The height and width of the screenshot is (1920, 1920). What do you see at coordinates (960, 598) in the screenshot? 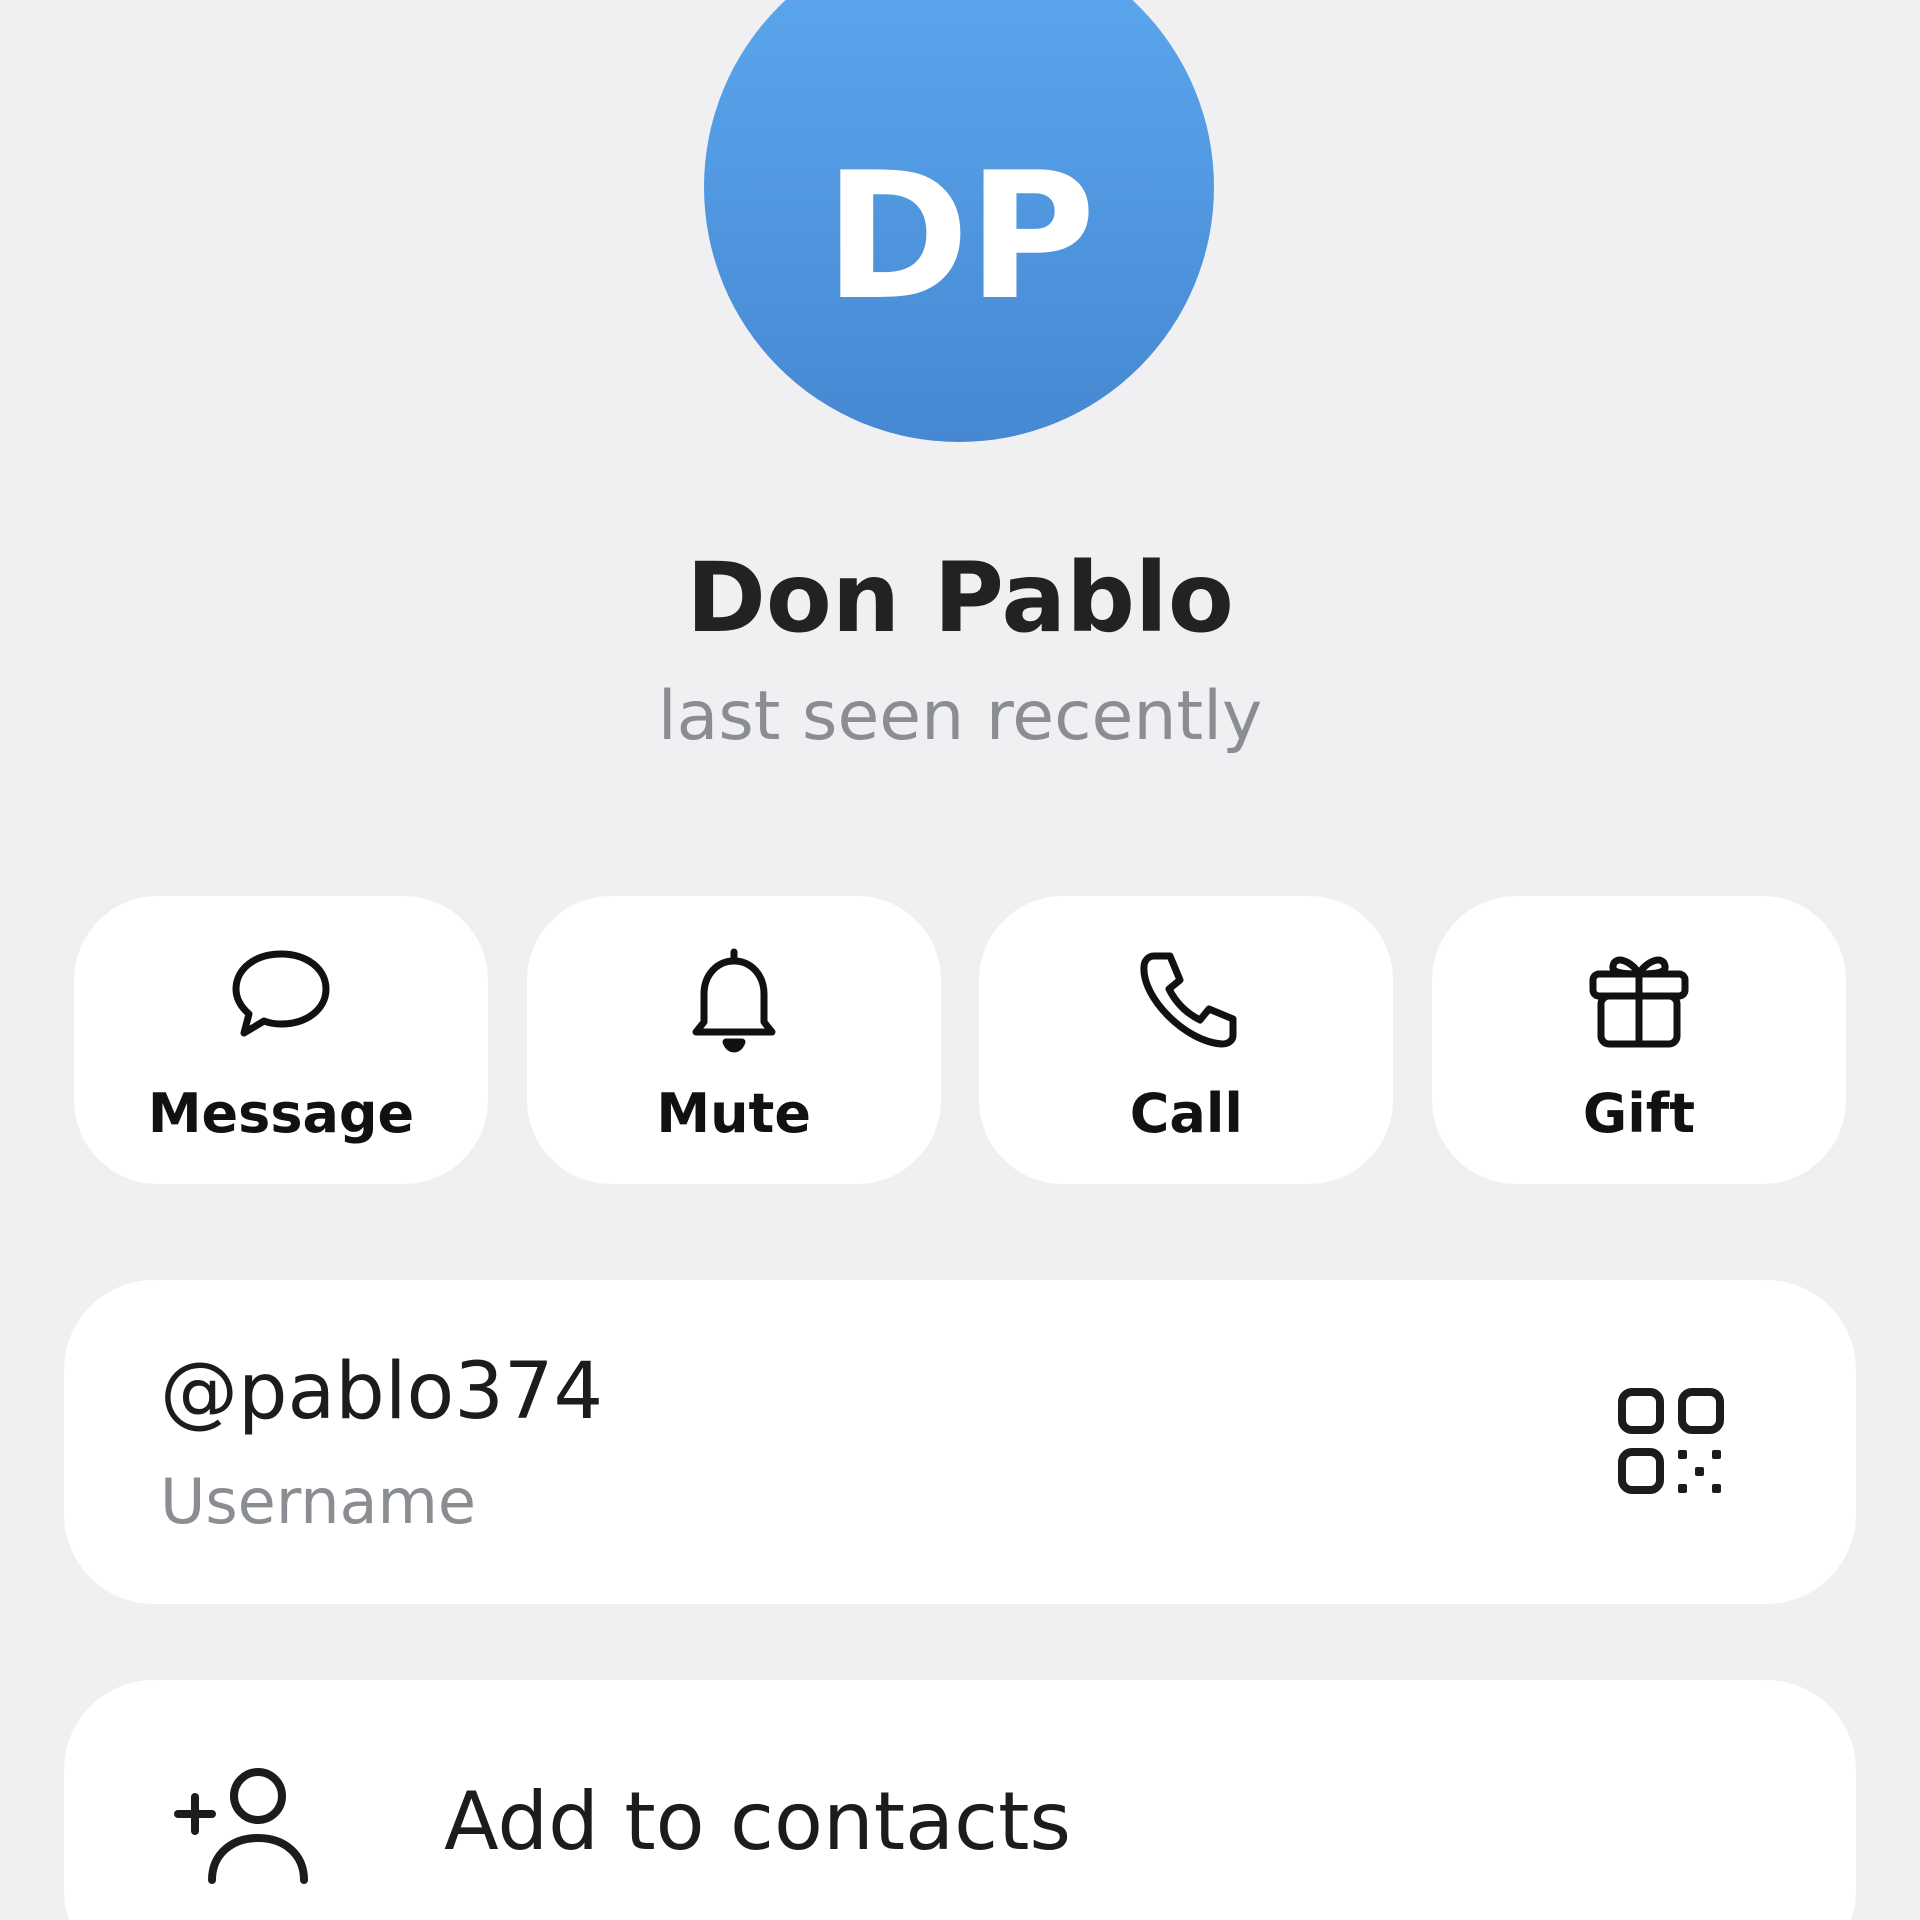
I see `profile-name: Don Pablo` at bounding box center [960, 598].